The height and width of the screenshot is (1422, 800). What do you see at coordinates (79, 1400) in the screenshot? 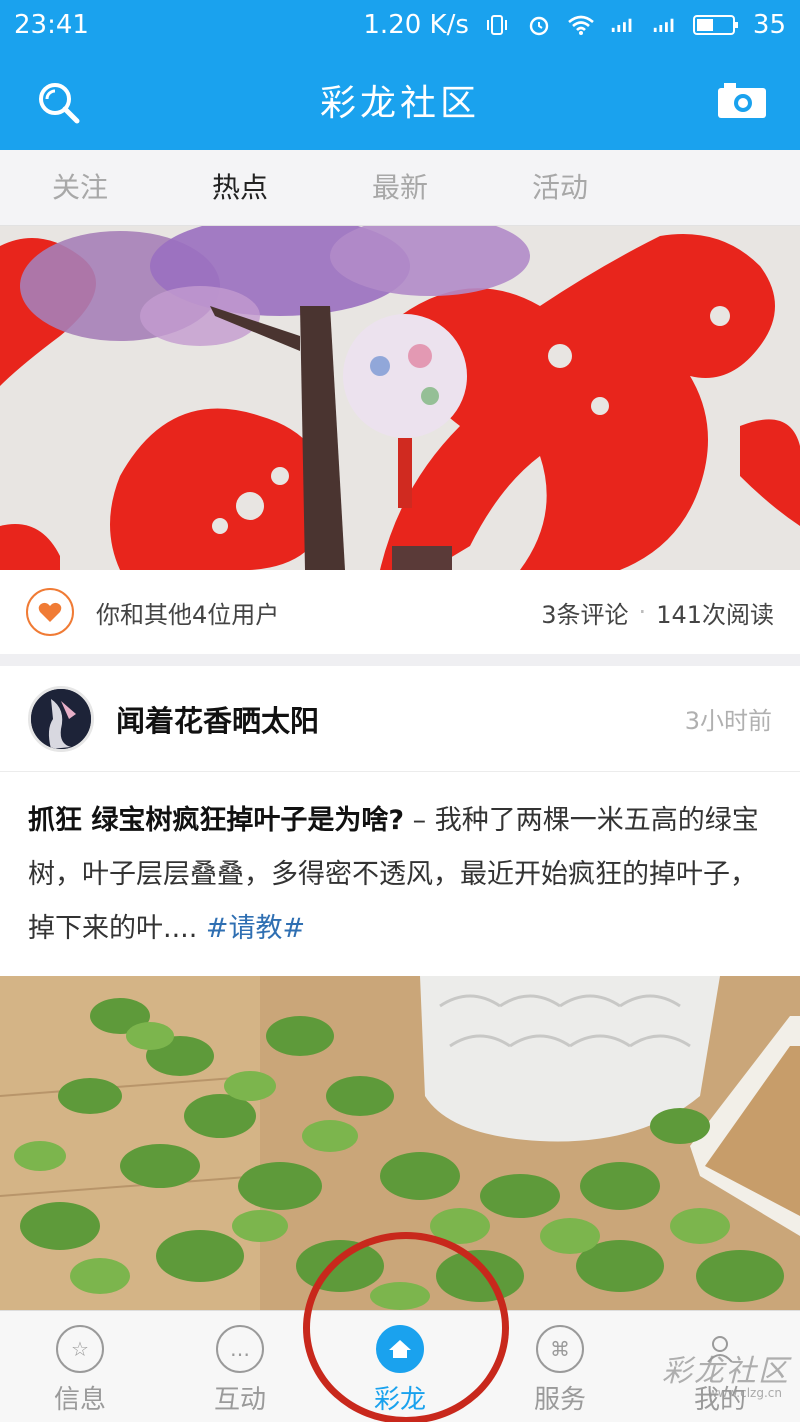
I see `nav-label-info: 信息` at bounding box center [79, 1400].